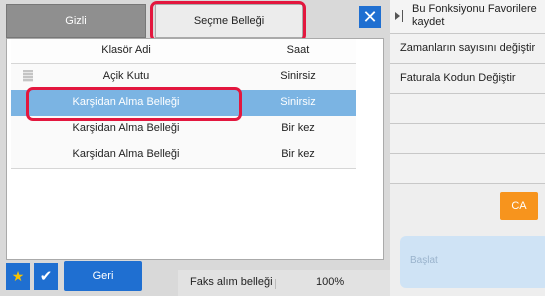 The height and width of the screenshot is (296, 545). Describe the element at coordinates (474, 15) in the screenshot. I see `register-favorites-label: Bu Fonksiyonu Favorilere kaydet` at that location.